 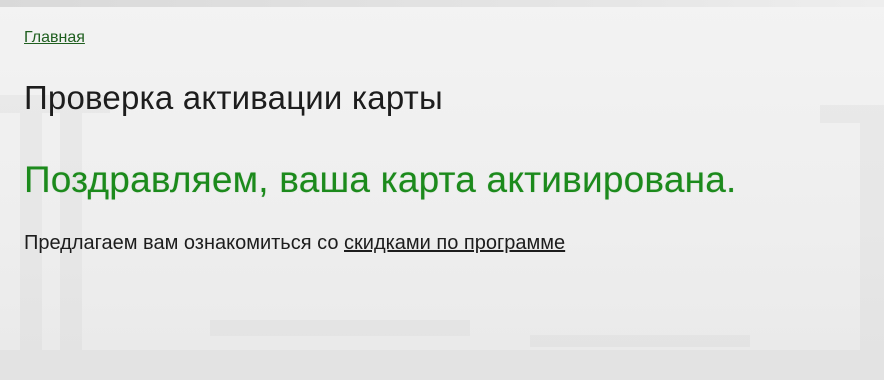 I want to click on discounts-program-link: скидками по программе, so click(x=454, y=243).